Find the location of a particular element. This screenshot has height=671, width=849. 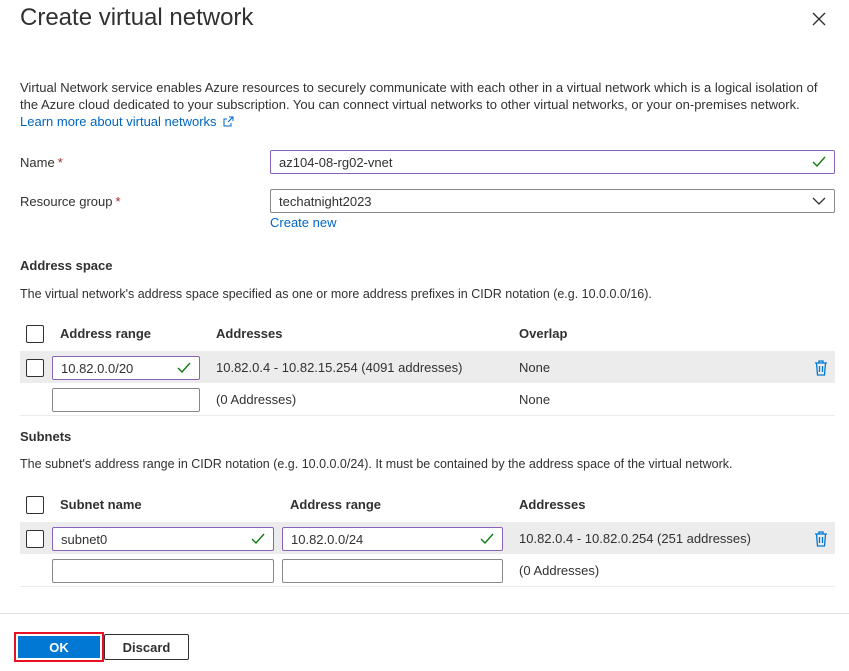

column-addresses: Addresses is located at coordinates (249, 333).